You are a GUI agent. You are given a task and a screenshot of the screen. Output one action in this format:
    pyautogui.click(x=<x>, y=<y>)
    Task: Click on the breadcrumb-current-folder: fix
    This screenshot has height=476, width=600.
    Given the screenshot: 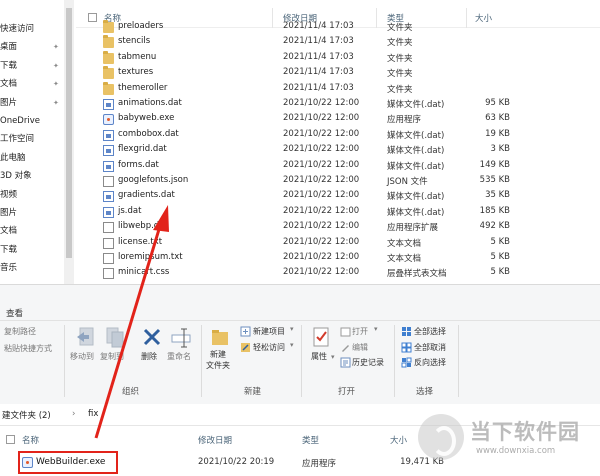 What is the action you would take?
    pyautogui.click(x=93, y=414)
    